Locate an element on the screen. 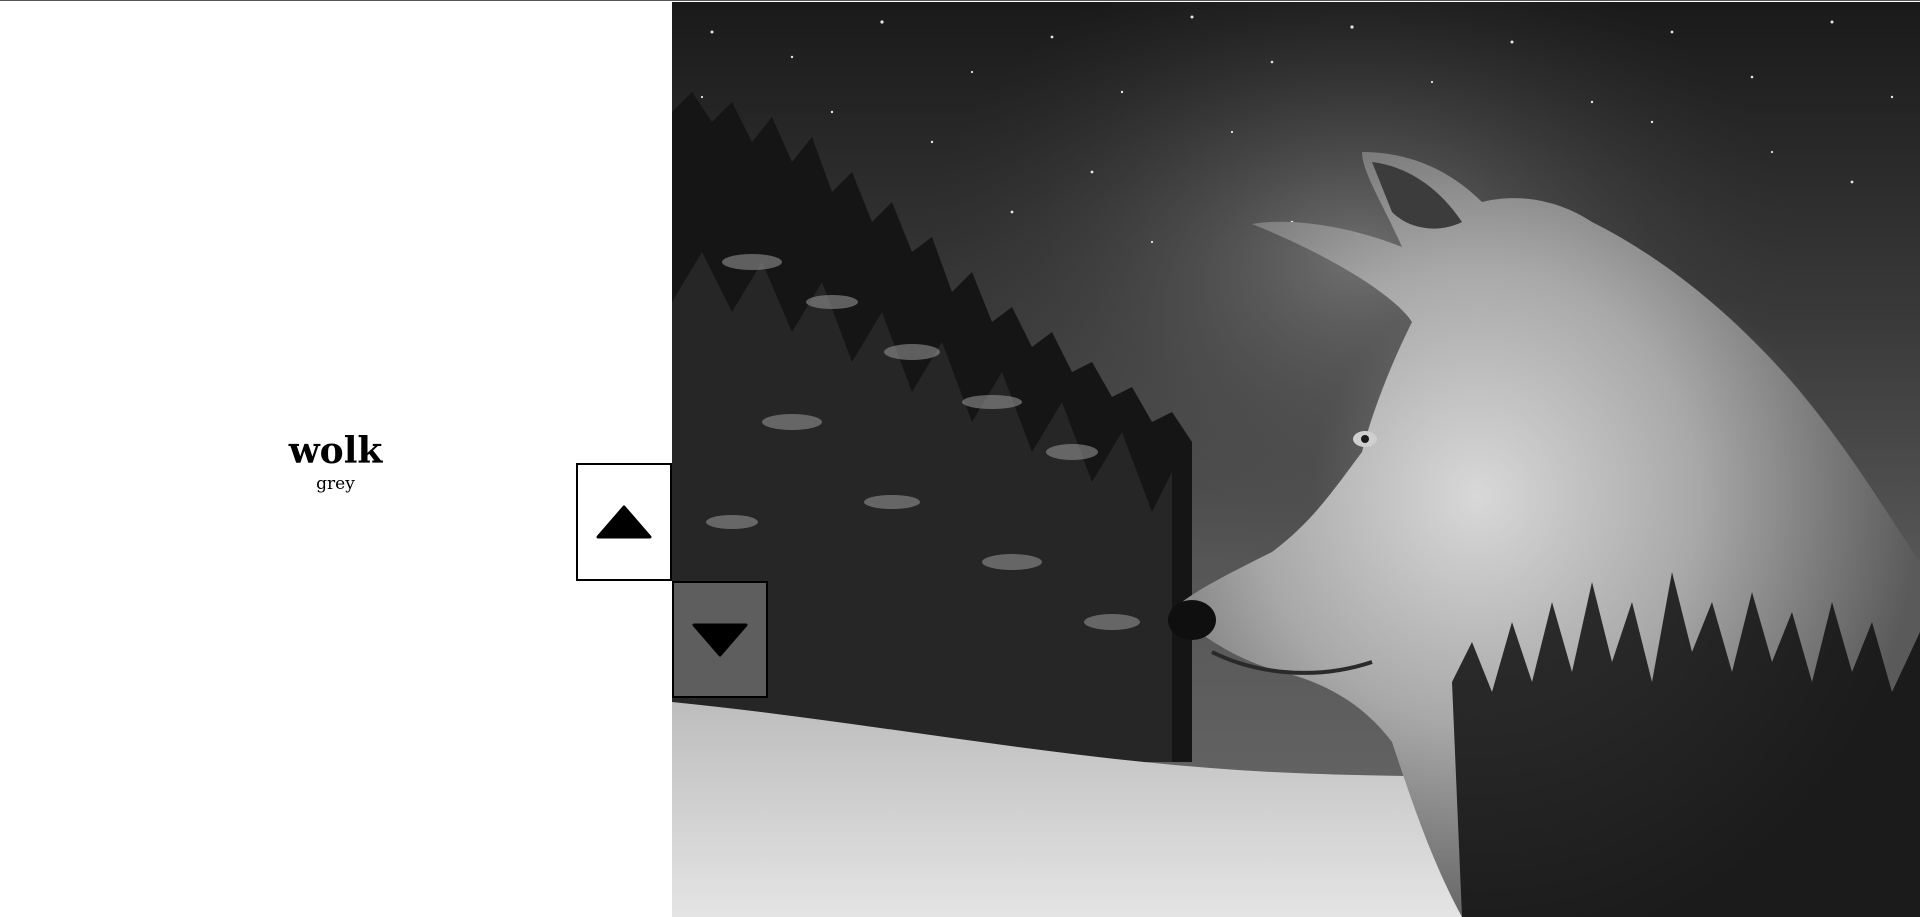  next-slide-button is located at coordinates (720, 639).